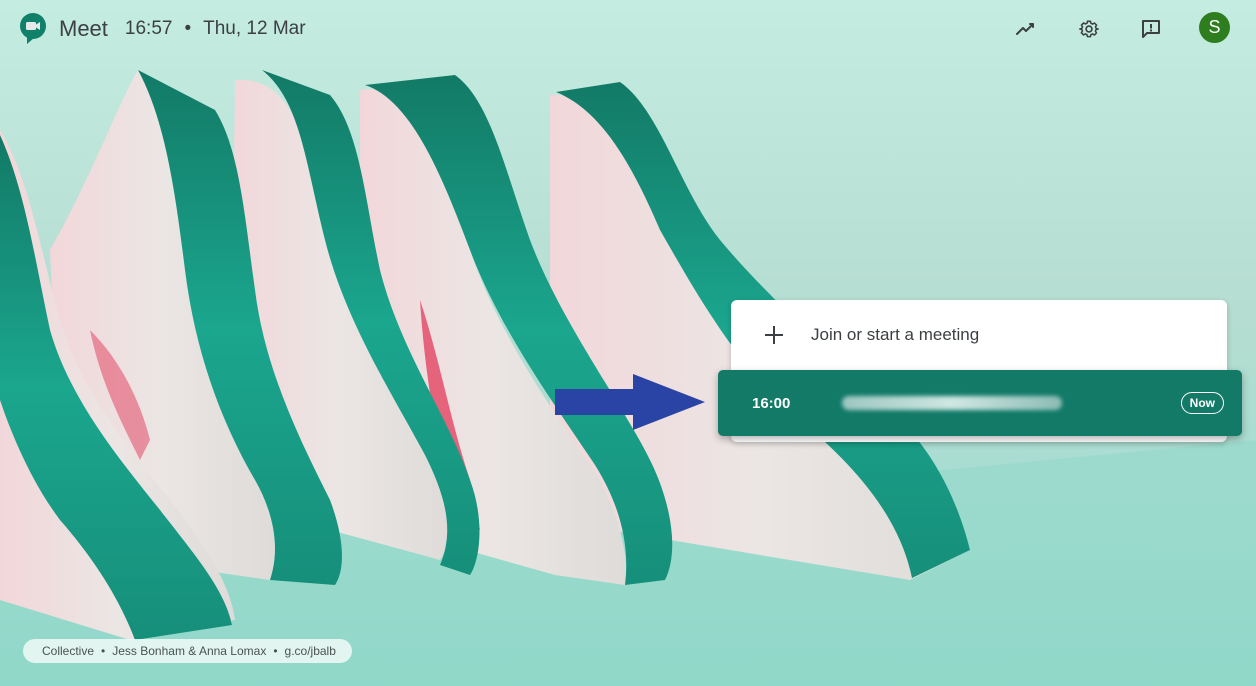 This screenshot has height=686, width=1256. Describe the element at coordinates (771, 403) in the screenshot. I see `meeting-time: 16:00` at that location.